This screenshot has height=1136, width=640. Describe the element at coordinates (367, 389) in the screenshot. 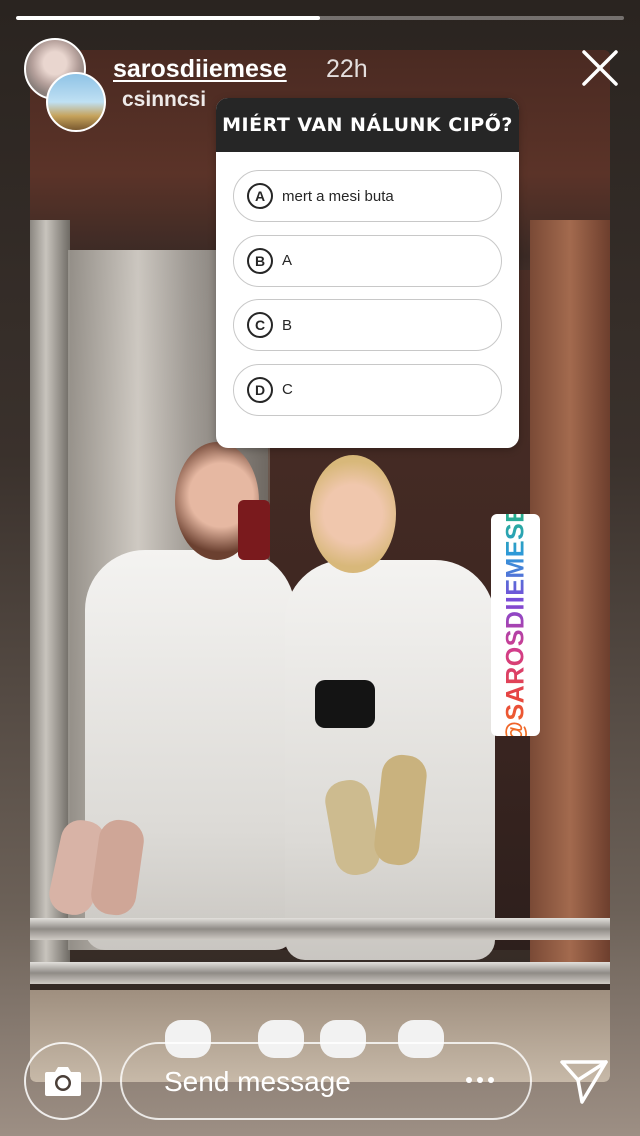

I see `quiz-option-d: D C` at that location.